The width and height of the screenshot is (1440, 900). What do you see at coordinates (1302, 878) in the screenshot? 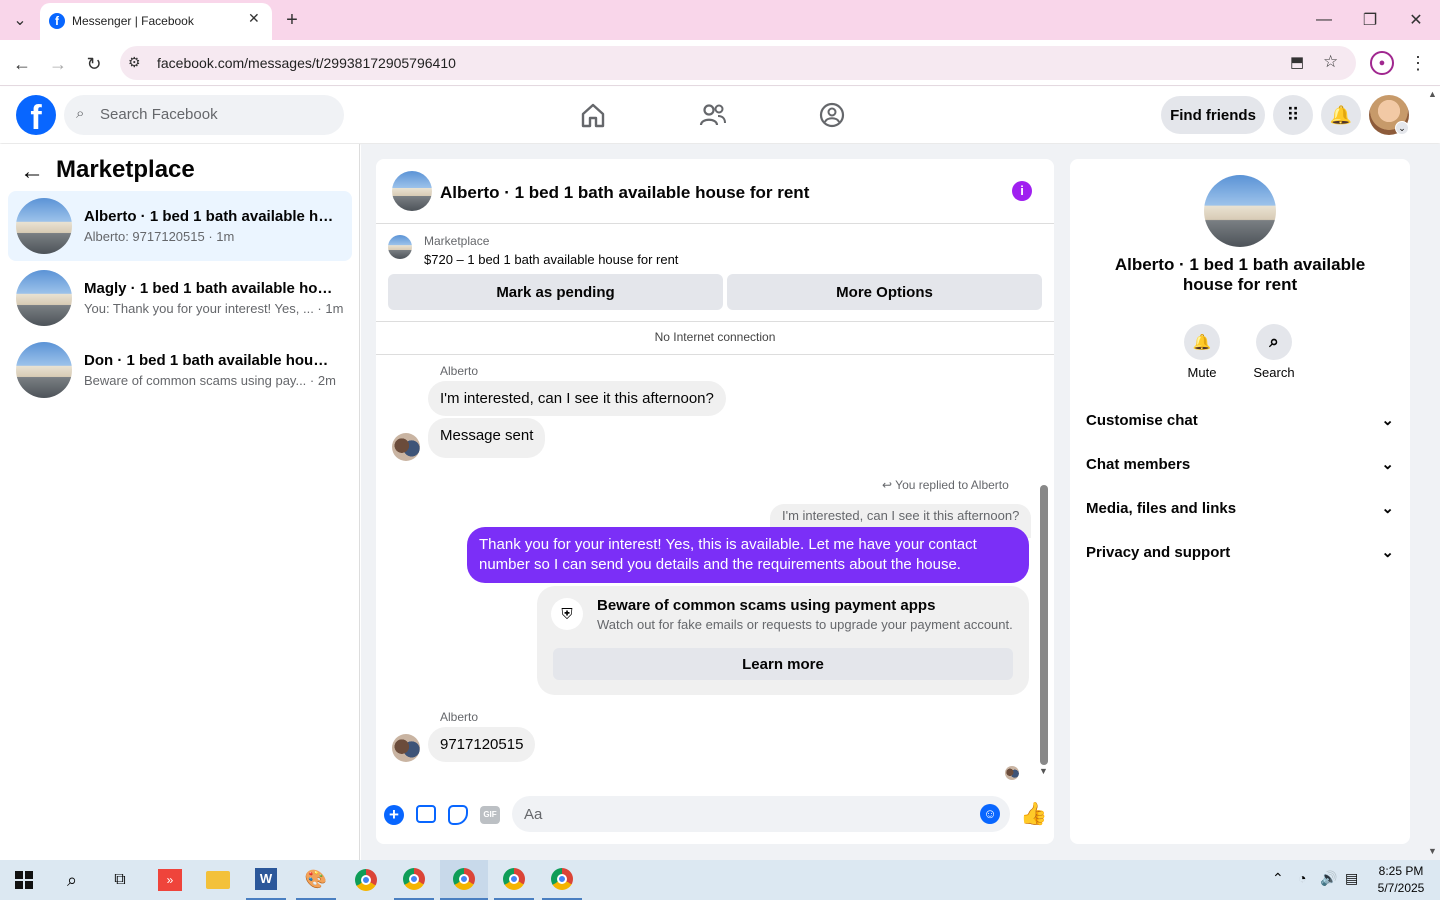
I see `network-icon: ◔` at bounding box center [1302, 878].